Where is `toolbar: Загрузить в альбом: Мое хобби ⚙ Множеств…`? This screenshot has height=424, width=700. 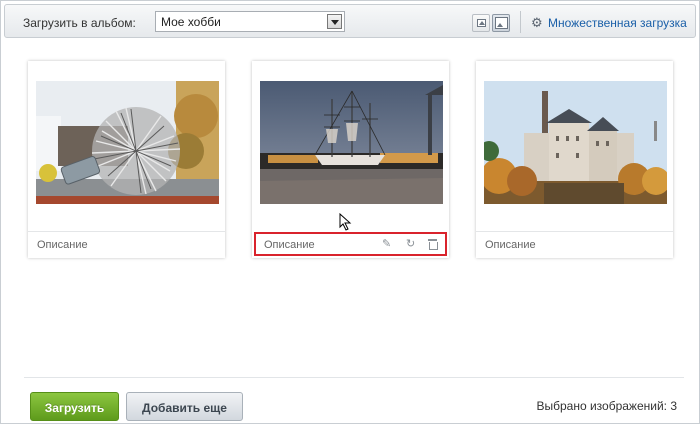
toolbar: Загрузить в альбом: Мое хобби ⚙ Множеств… is located at coordinates (350, 21).